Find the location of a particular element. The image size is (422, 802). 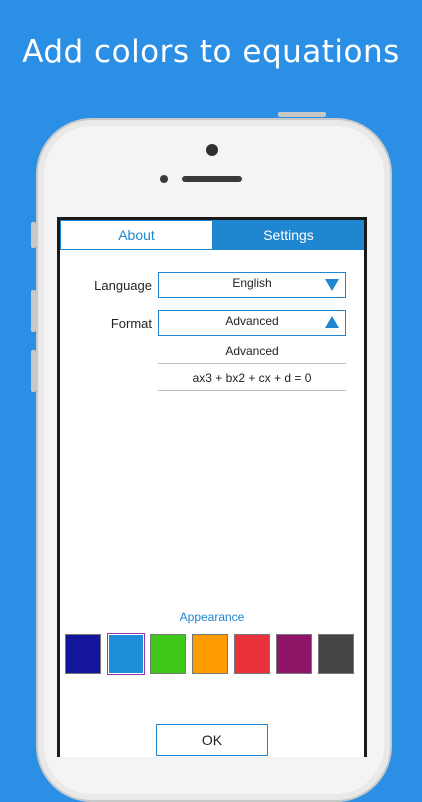

language-select: English is located at coordinates (252, 285).